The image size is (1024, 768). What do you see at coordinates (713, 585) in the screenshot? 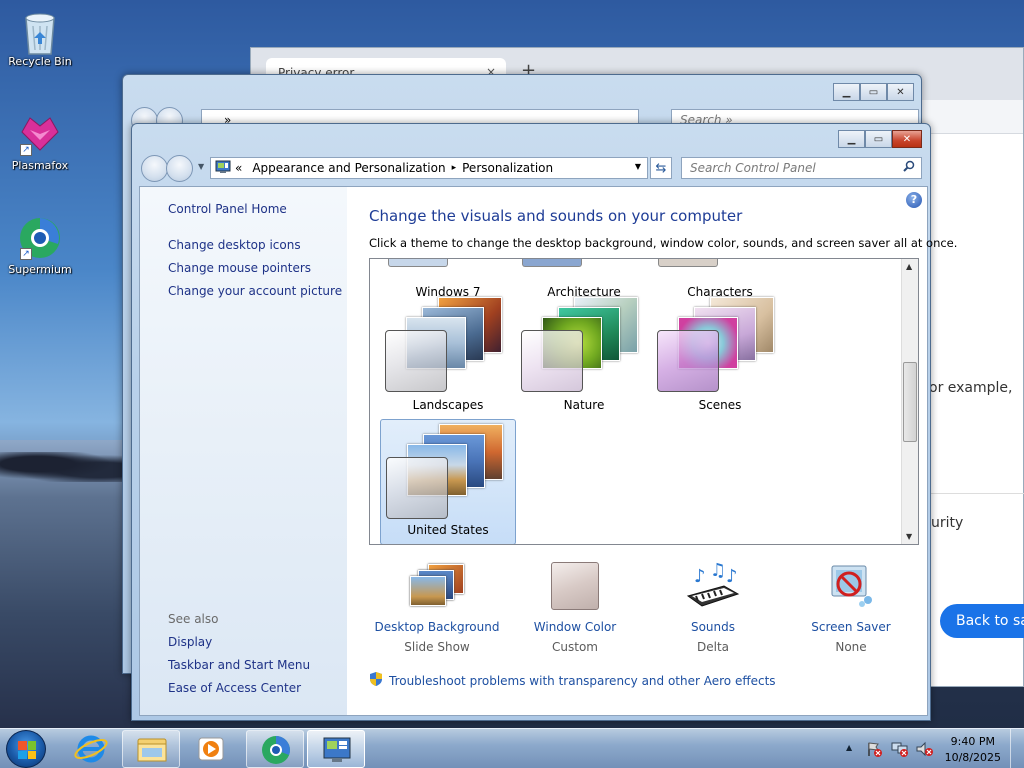
I see `sounds-icon: ♪ ♫ ♪` at bounding box center [713, 585].